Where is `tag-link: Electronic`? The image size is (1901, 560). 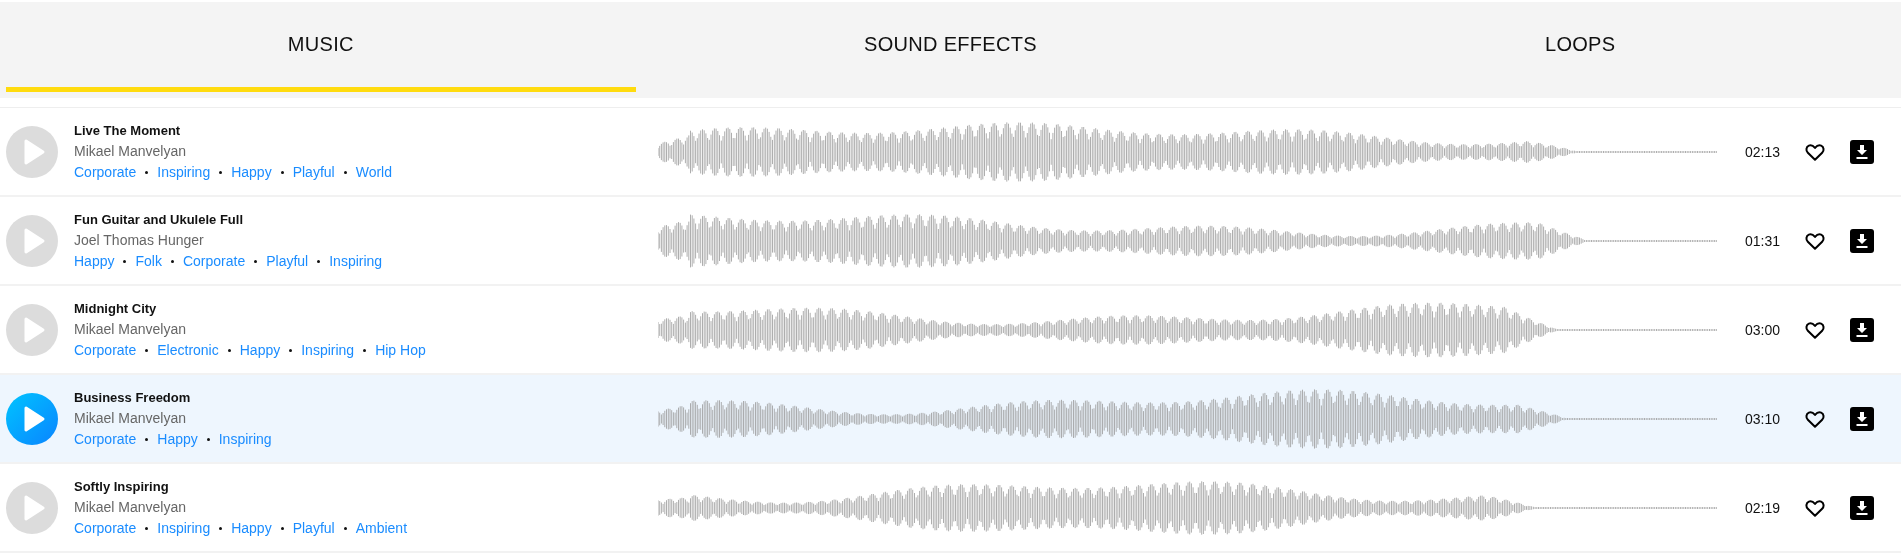 tag-link: Electronic is located at coordinates (188, 350).